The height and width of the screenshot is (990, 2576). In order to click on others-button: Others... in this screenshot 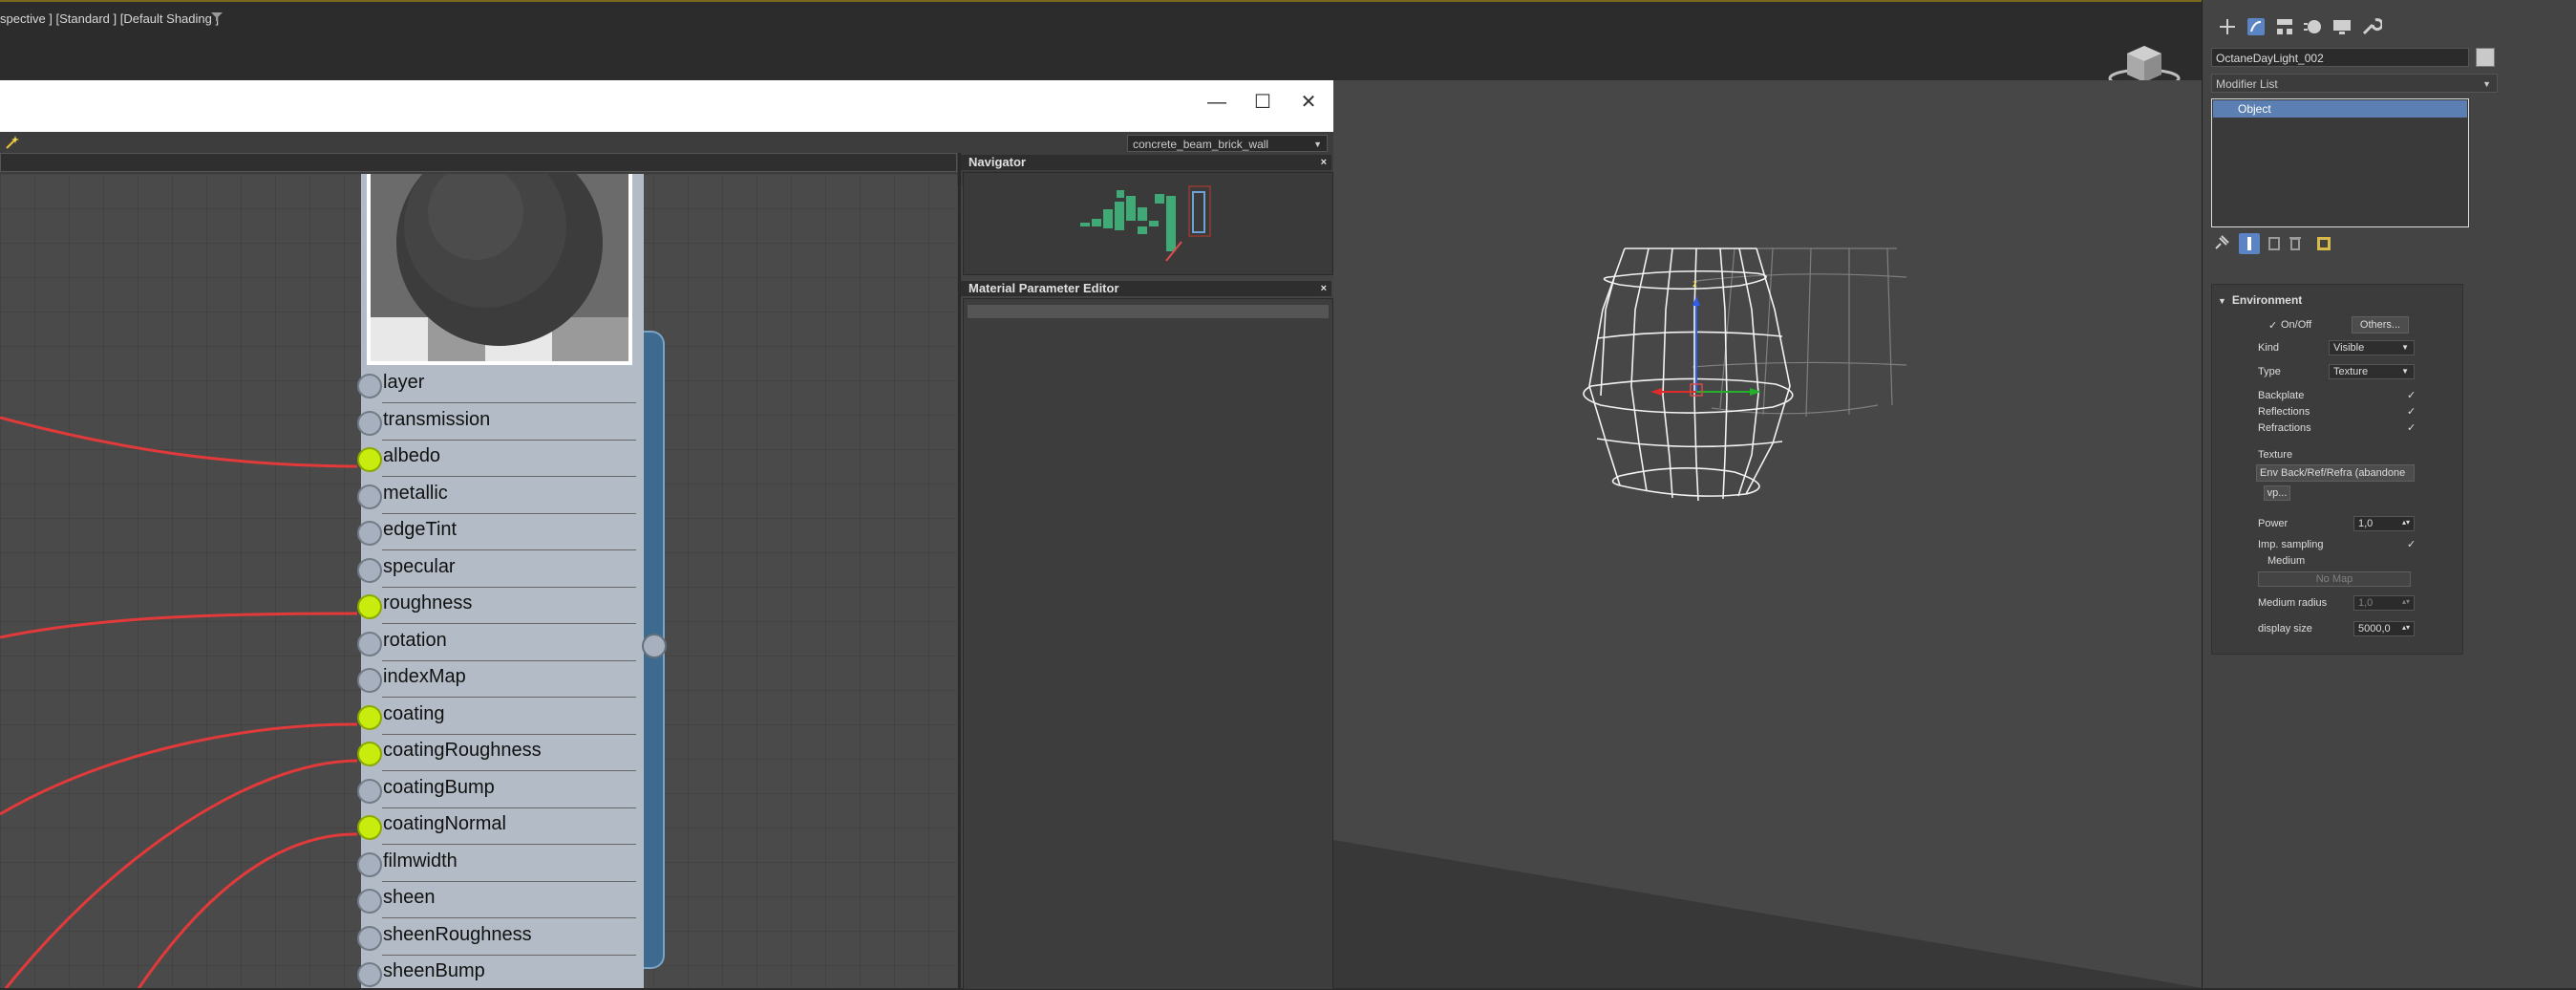, I will do `click(2380, 325)`.